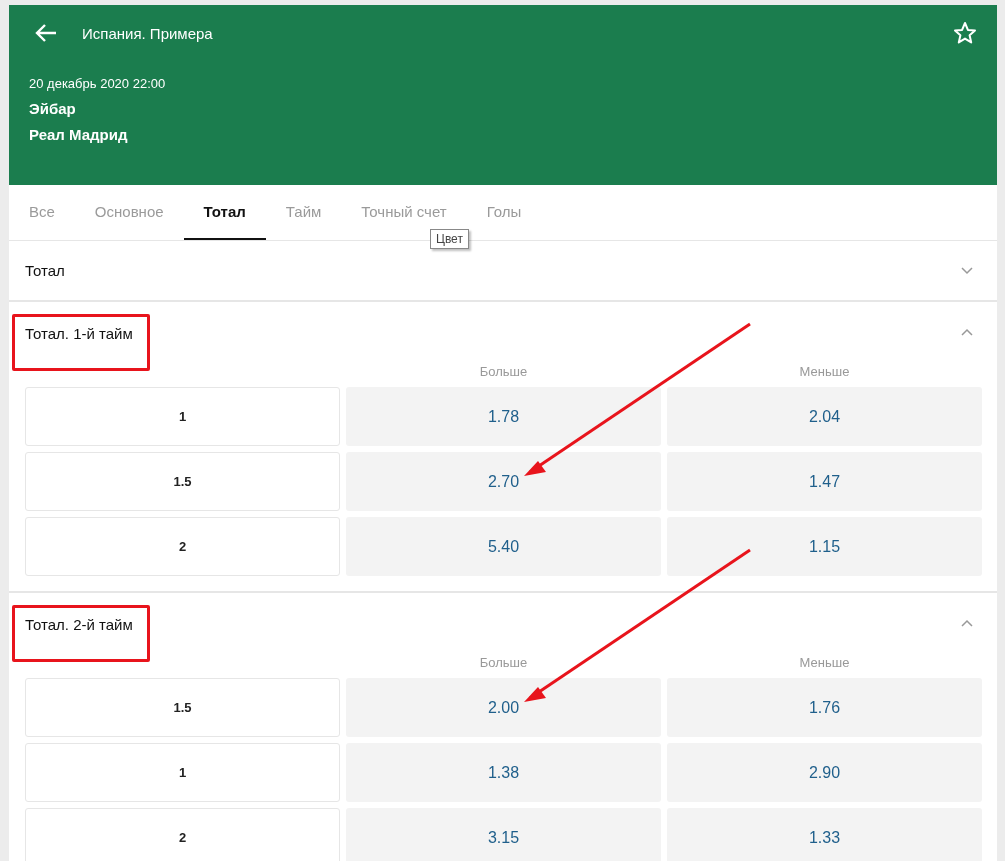 The image size is (1005, 861). I want to click on odds-button: 1.78, so click(503, 416).